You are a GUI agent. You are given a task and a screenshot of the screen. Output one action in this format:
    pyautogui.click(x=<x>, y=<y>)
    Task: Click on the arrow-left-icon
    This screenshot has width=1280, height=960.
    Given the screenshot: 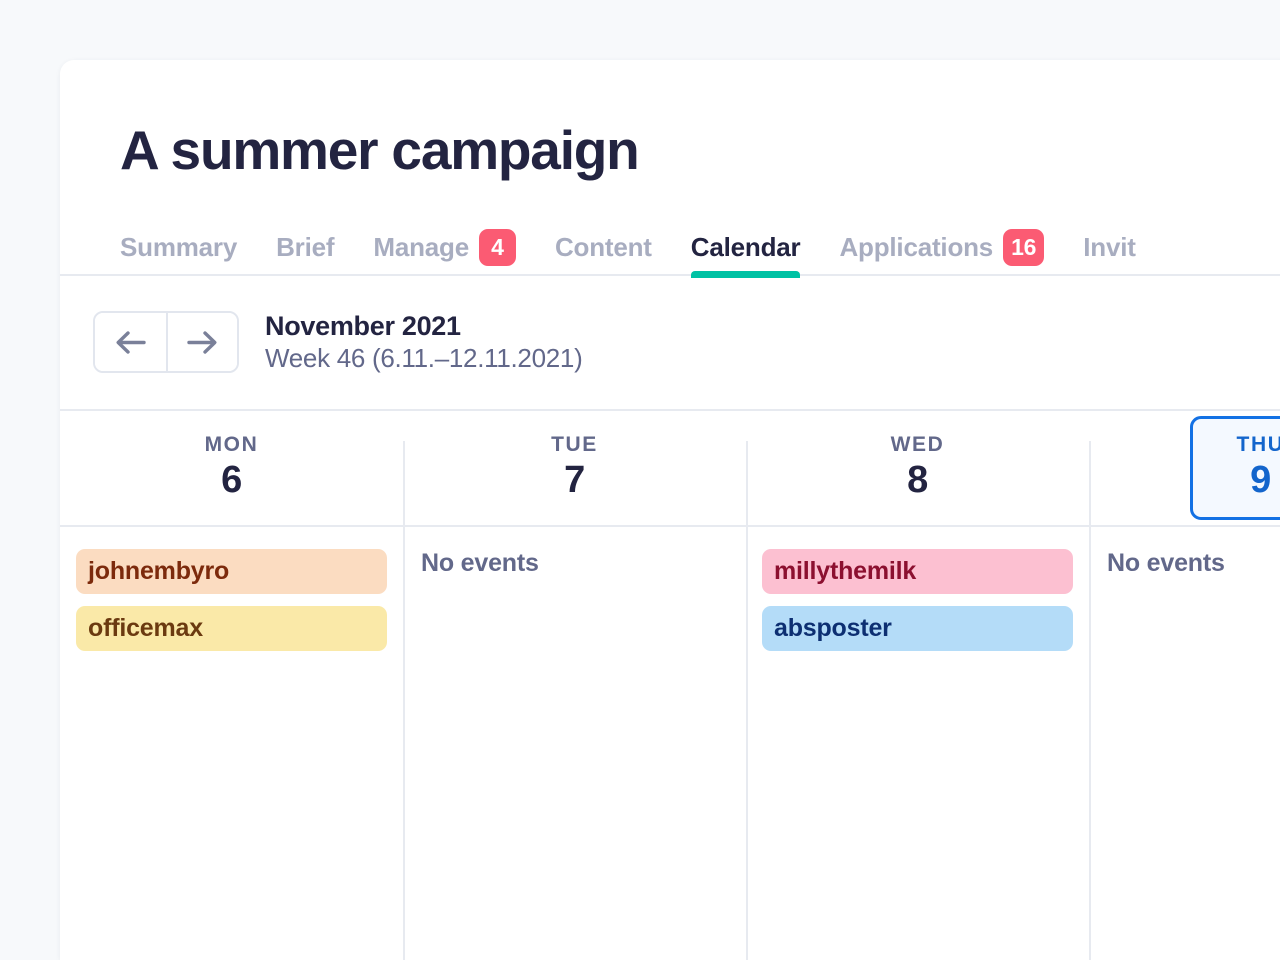 What is the action you would take?
    pyautogui.click(x=130, y=342)
    